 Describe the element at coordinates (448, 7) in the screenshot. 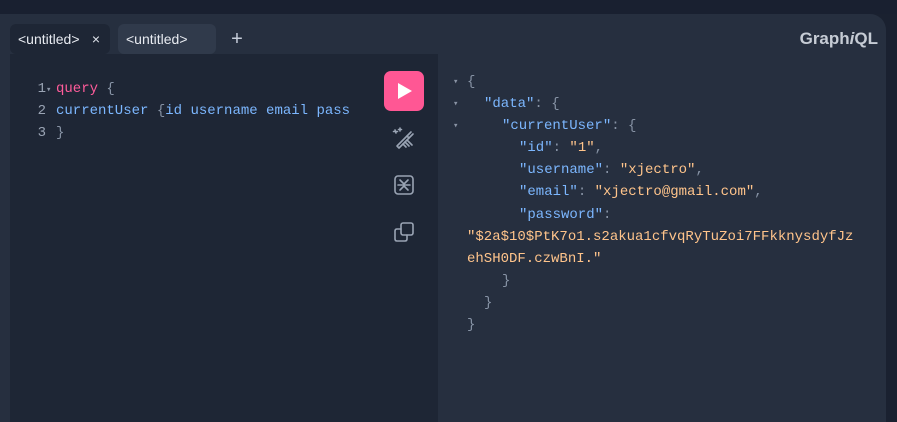

I see `top-strip` at that location.